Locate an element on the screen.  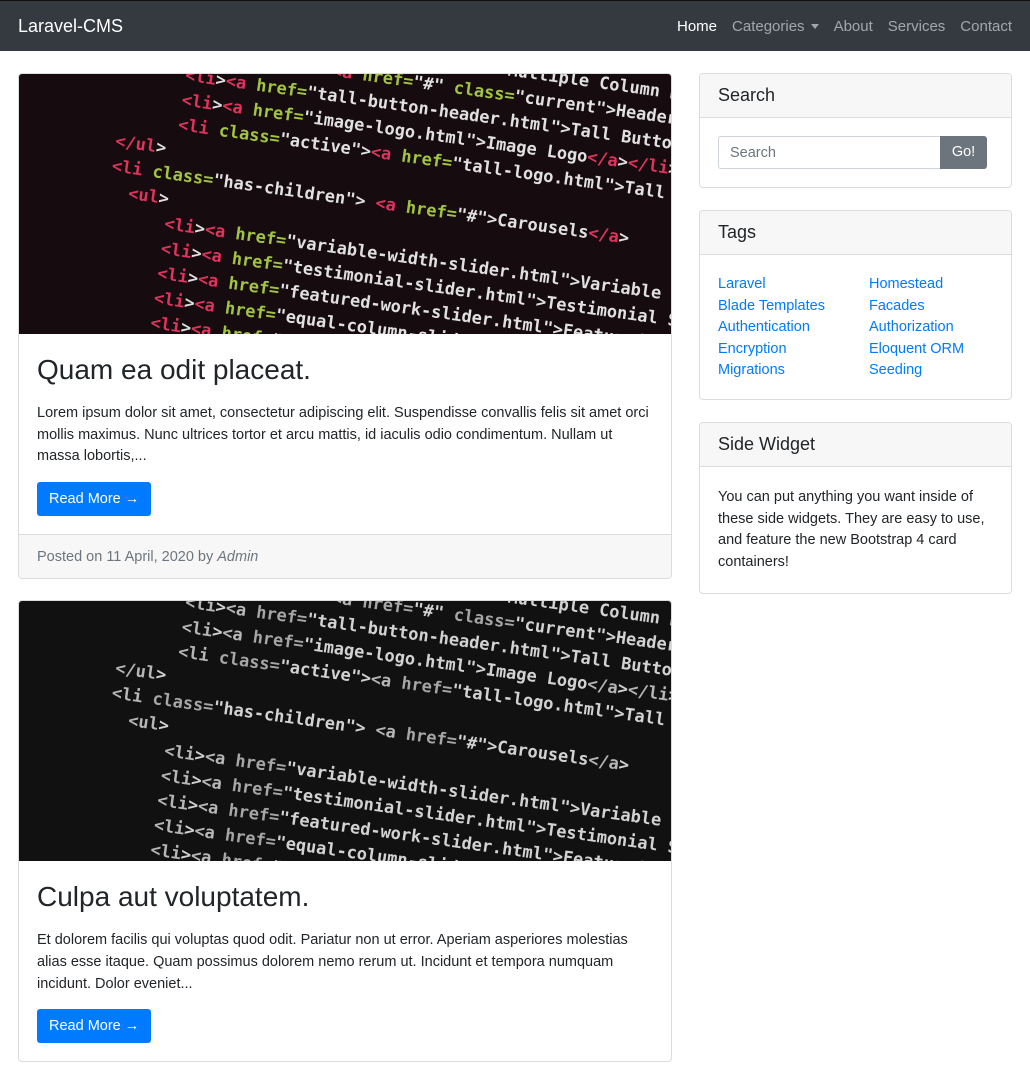
search-widget-title: Search is located at coordinates (855, 96).